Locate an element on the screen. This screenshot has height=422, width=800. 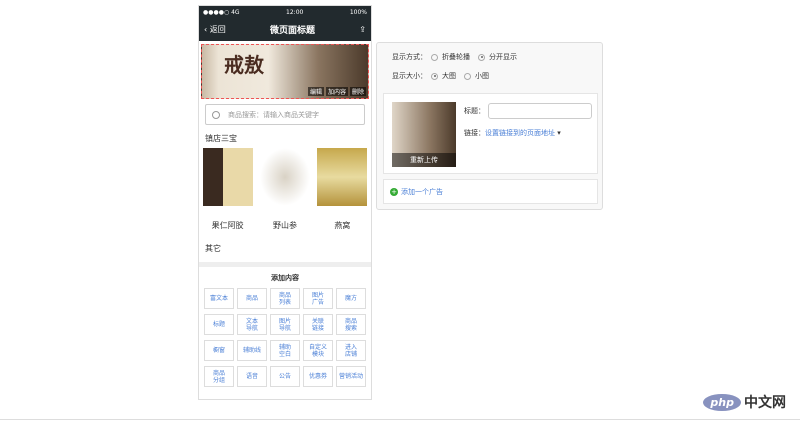
link-select: 设置链接到的页面地址 is located at coordinates (520, 133).